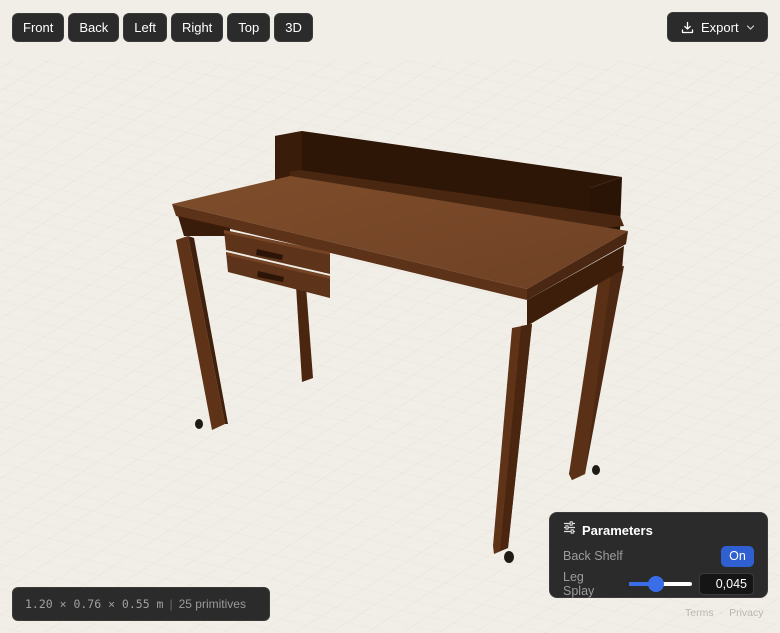 This screenshot has height=633, width=780. I want to click on leg-splay-input: 0,045, so click(726, 584).